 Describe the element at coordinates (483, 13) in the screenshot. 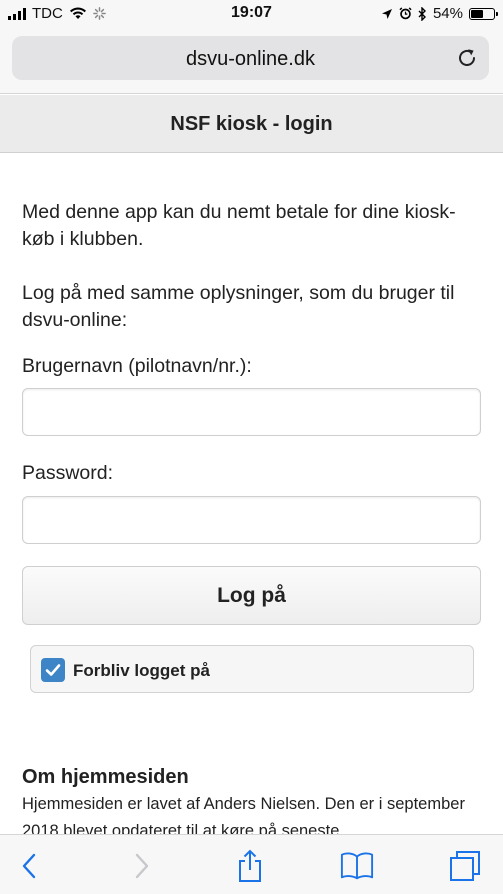

I see `battery-icon` at that location.